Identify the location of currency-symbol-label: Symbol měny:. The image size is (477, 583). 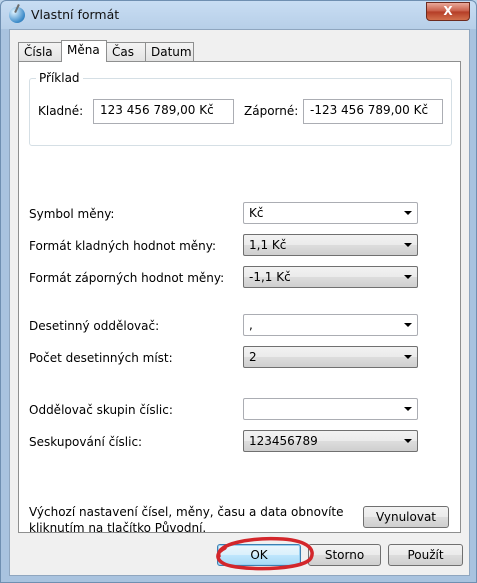
(72, 214).